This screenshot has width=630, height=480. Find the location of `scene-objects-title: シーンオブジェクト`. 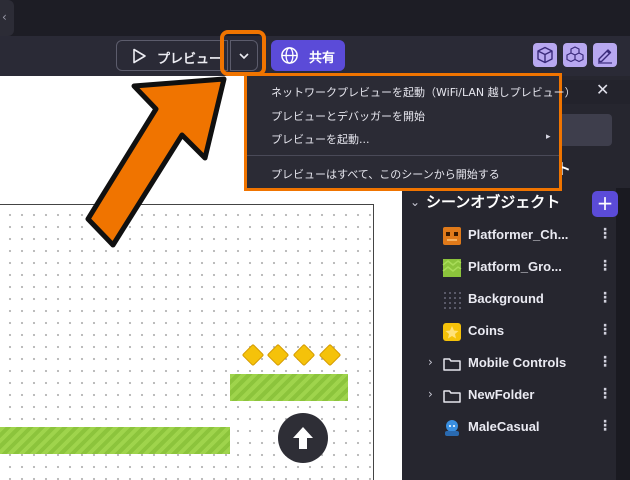

scene-objects-title: シーンオブジェクト is located at coordinates (493, 202).